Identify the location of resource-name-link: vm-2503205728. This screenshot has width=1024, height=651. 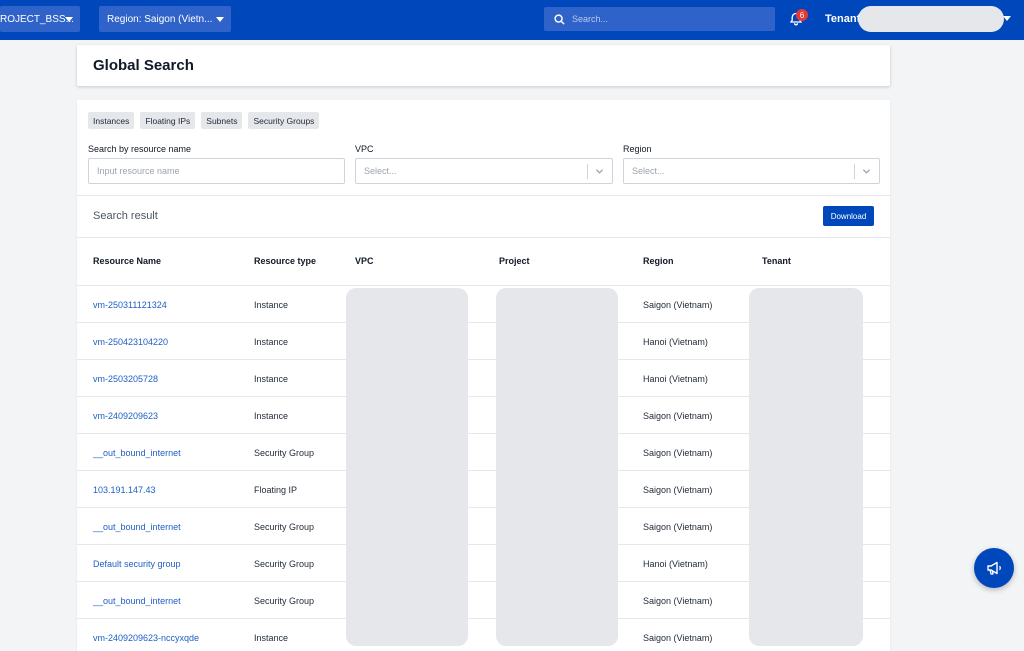
(125, 379).